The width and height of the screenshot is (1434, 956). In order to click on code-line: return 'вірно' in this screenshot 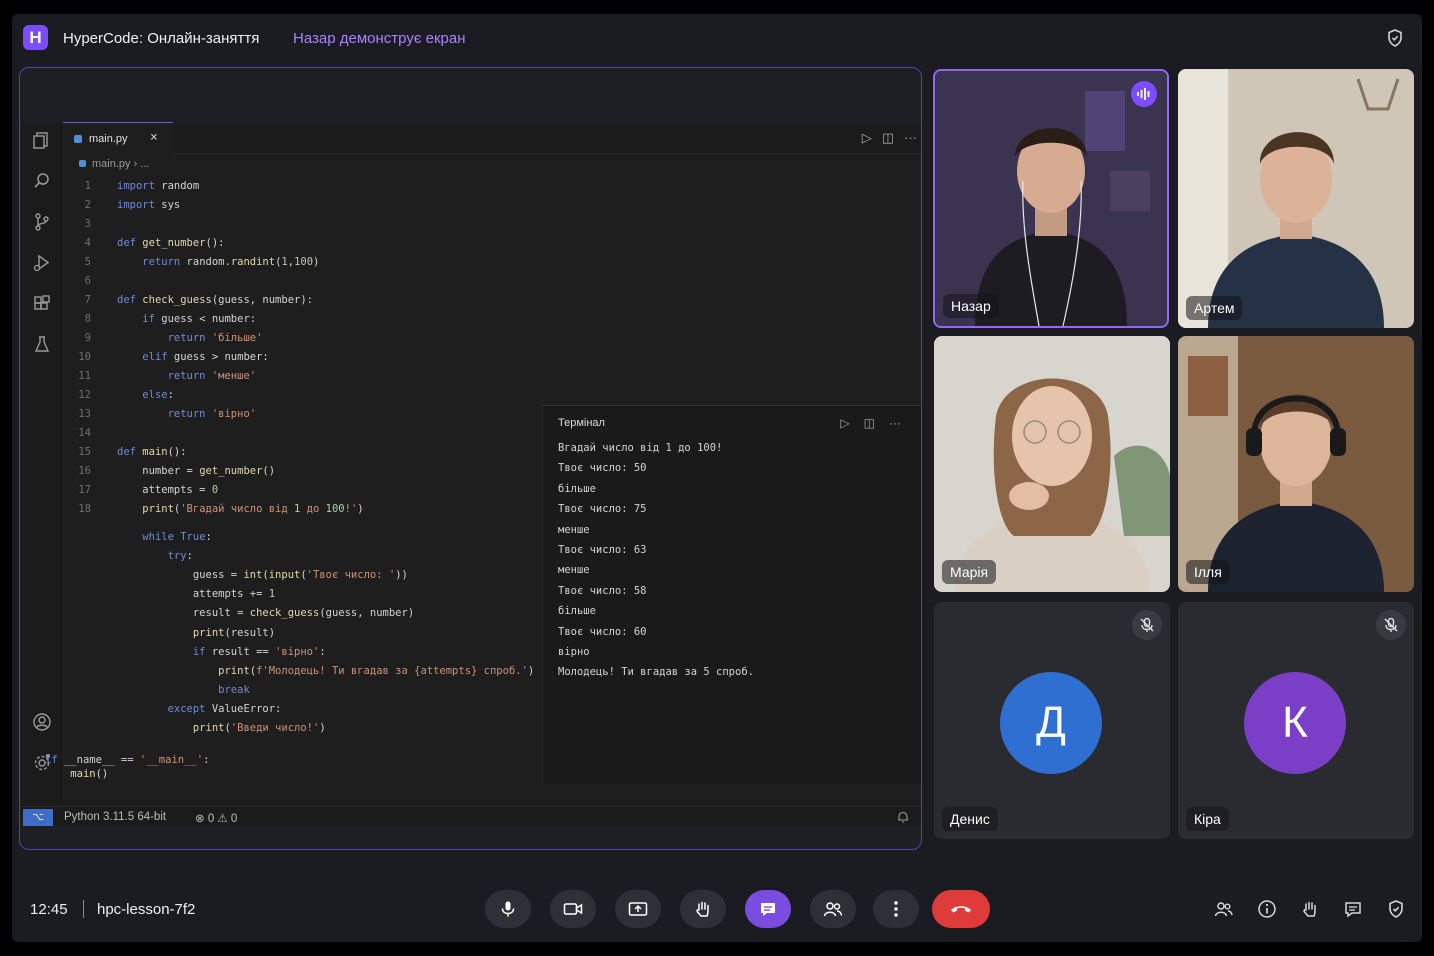, I will do `click(212, 414)`.